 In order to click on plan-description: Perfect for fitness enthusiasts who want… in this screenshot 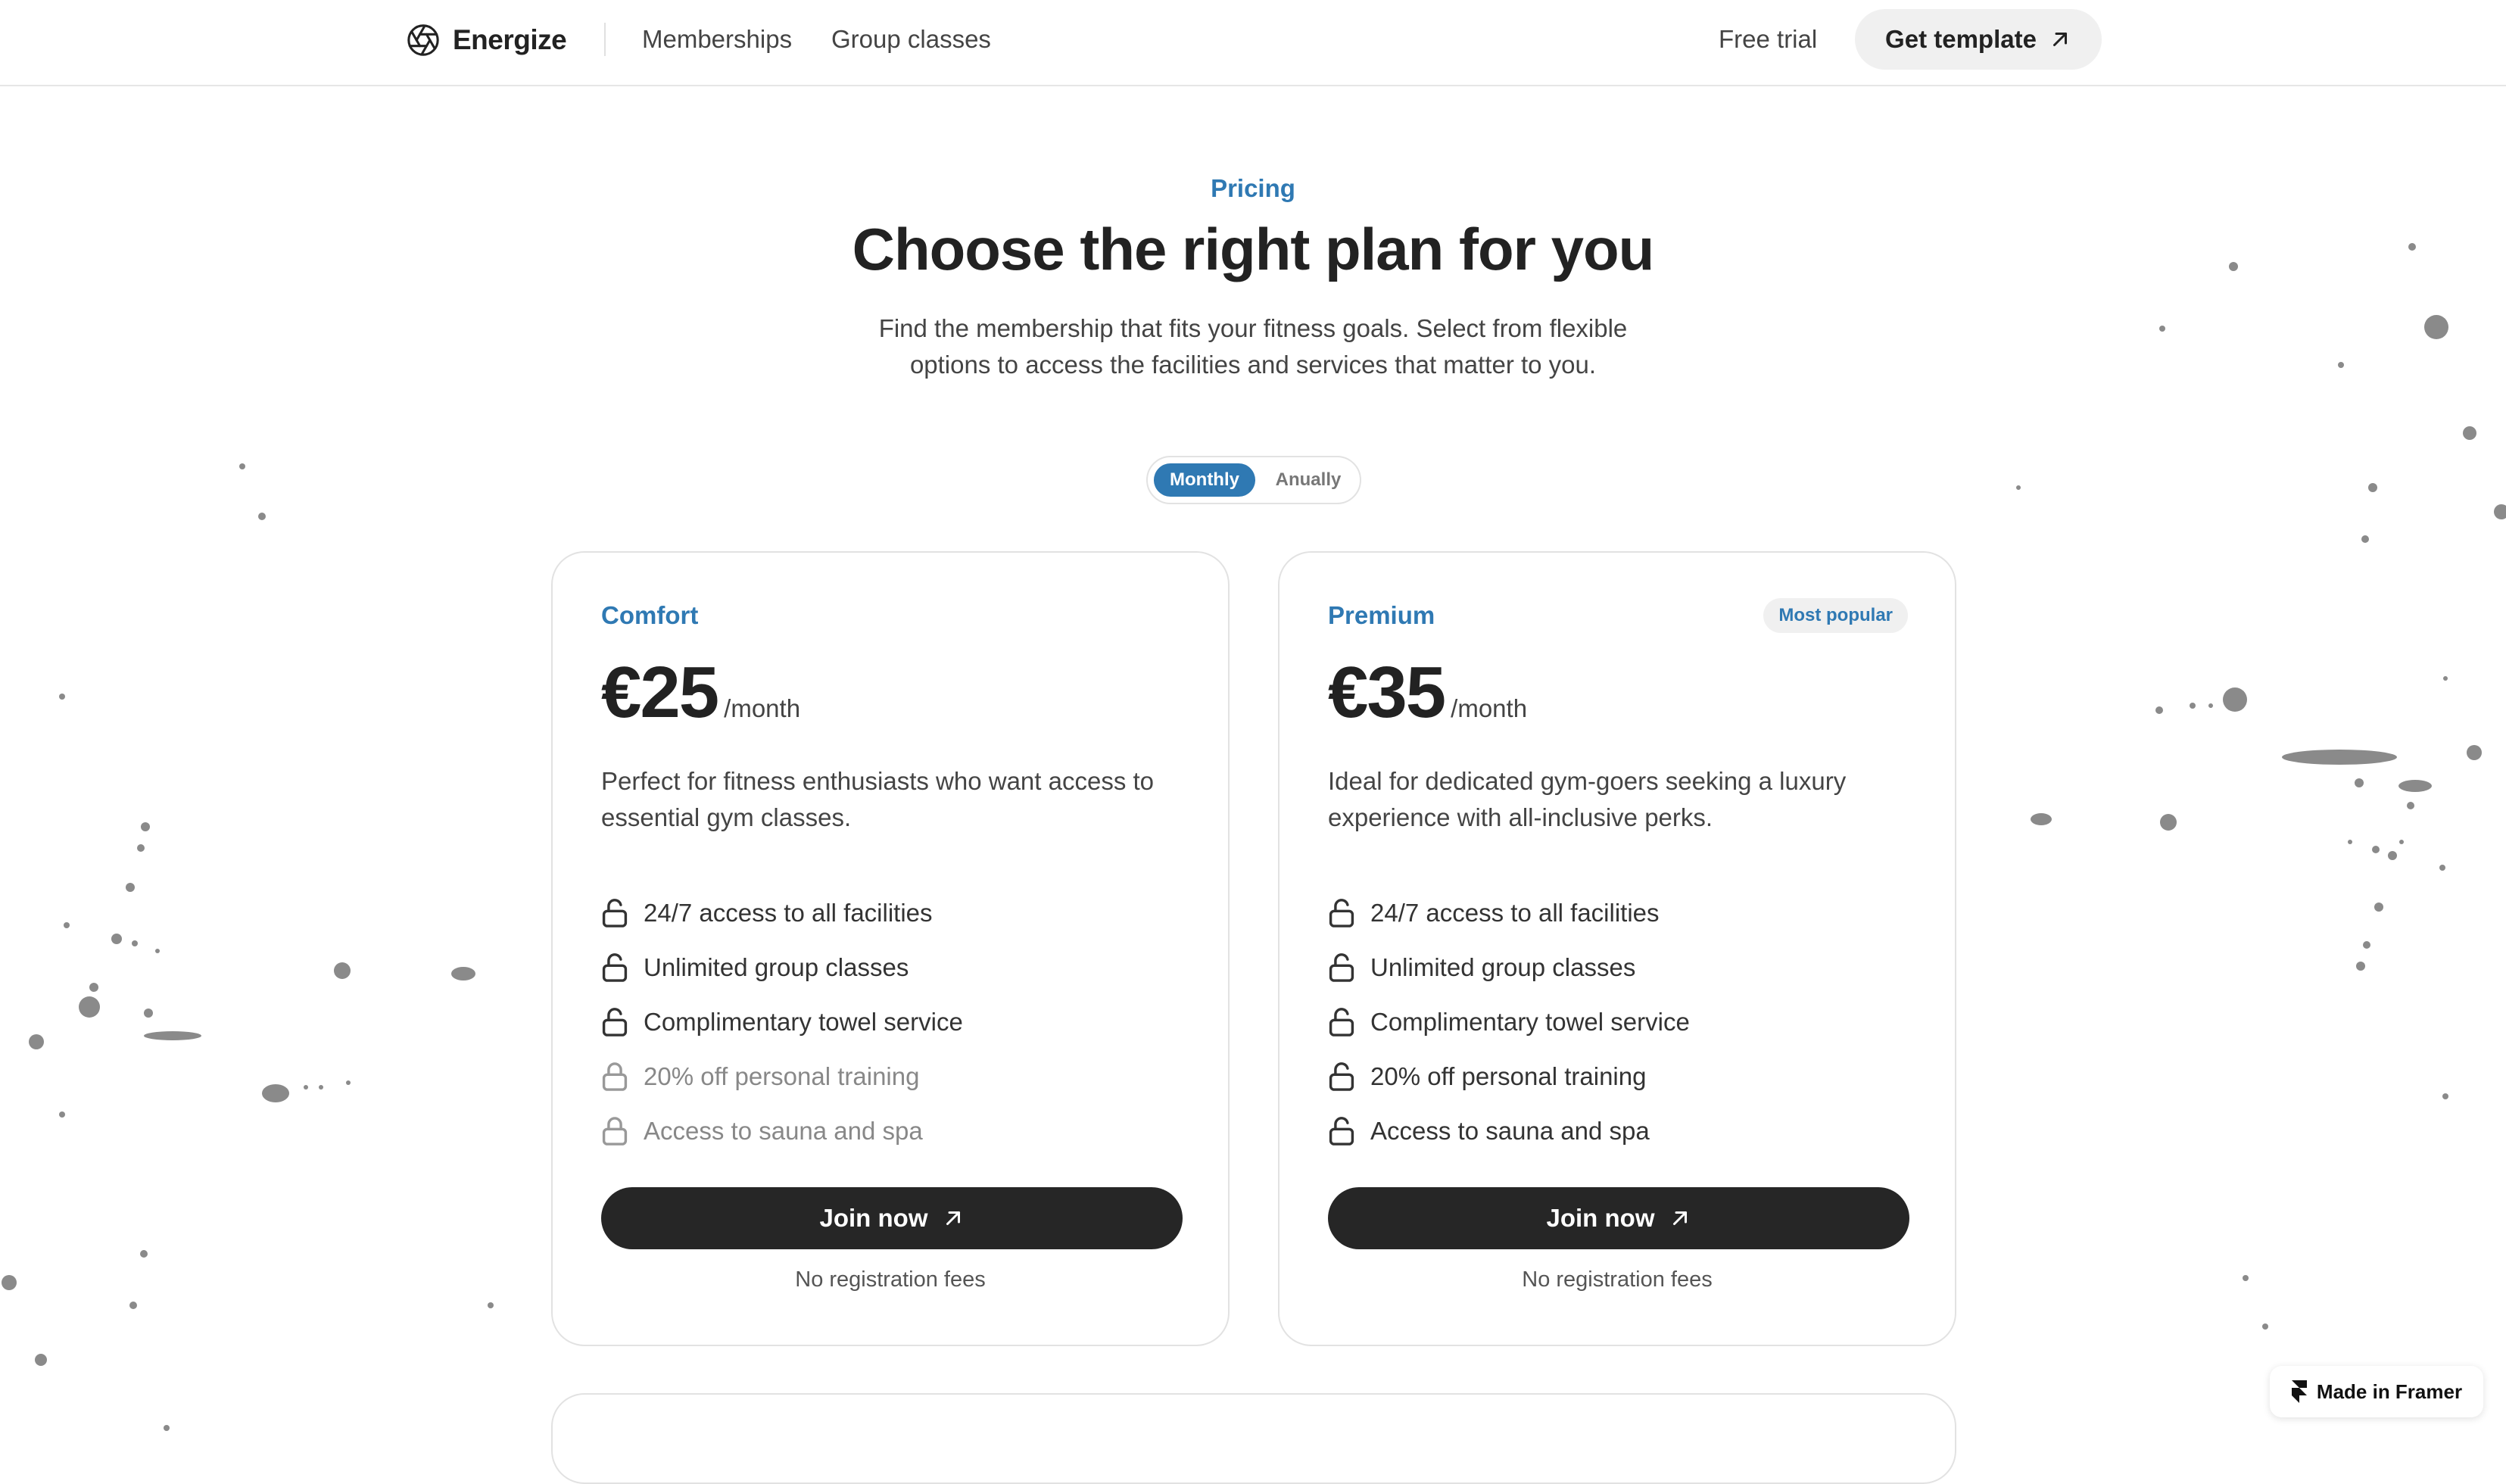, I will do `click(878, 799)`.